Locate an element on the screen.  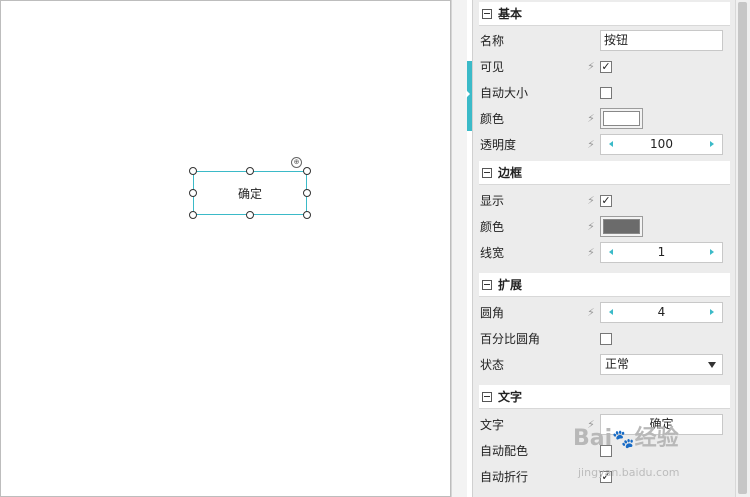
baidu-watermark: Bai🐾经验 is located at coordinates (626, 438).